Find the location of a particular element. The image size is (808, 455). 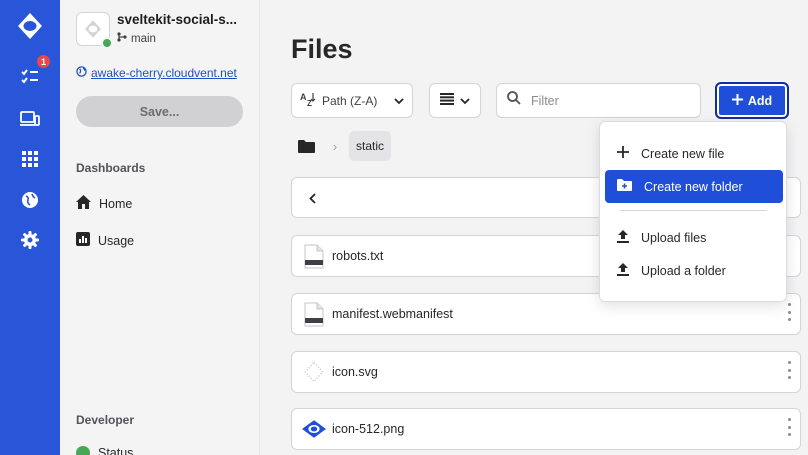

page-title: Files is located at coordinates (322, 49).